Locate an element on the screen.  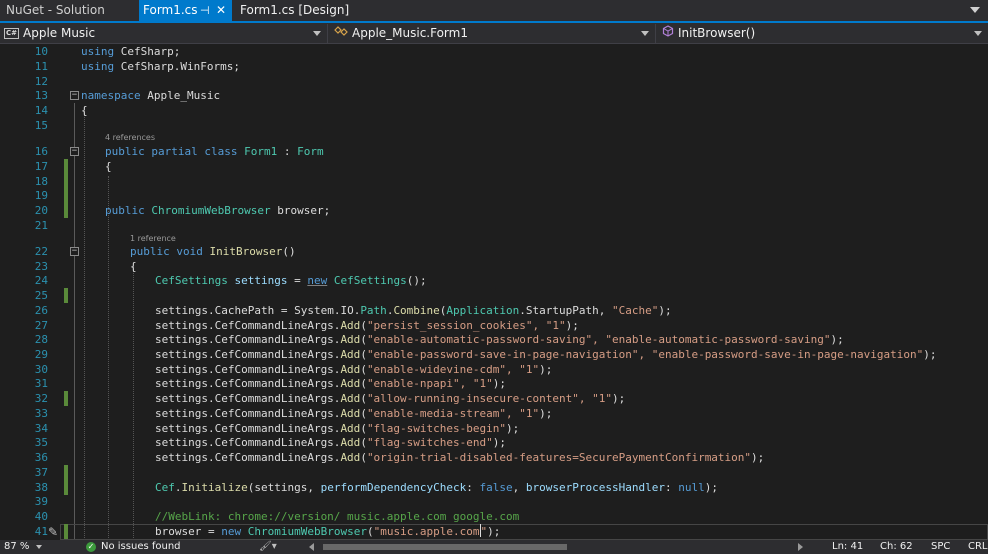
code-text: { is located at coordinates (133, 266).